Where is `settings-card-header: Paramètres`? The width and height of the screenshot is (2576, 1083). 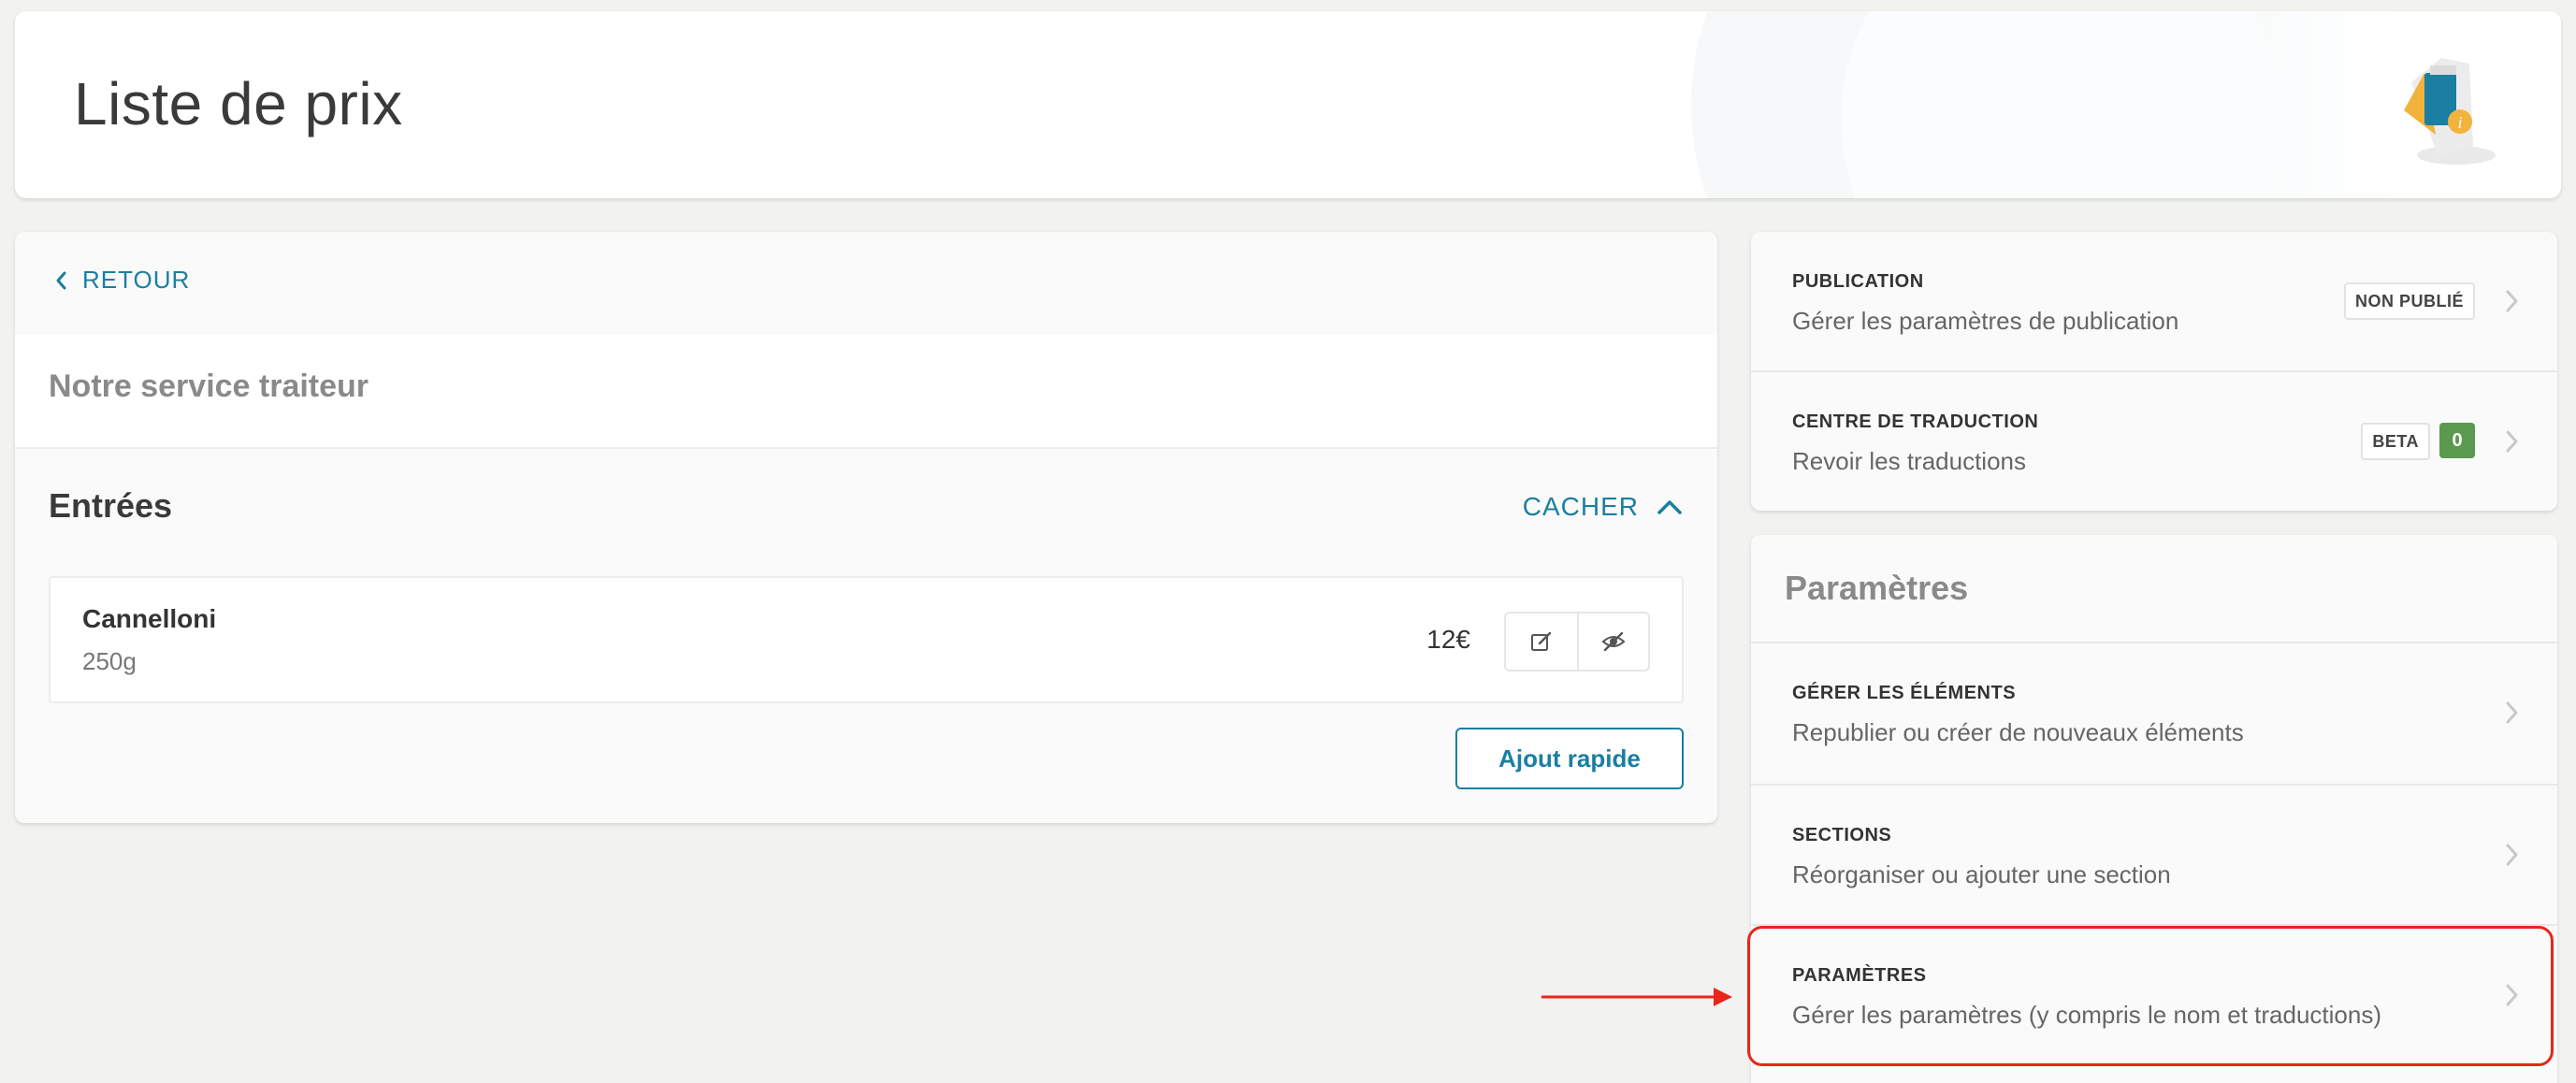
settings-card-header: Paramètres is located at coordinates (2154, 589).